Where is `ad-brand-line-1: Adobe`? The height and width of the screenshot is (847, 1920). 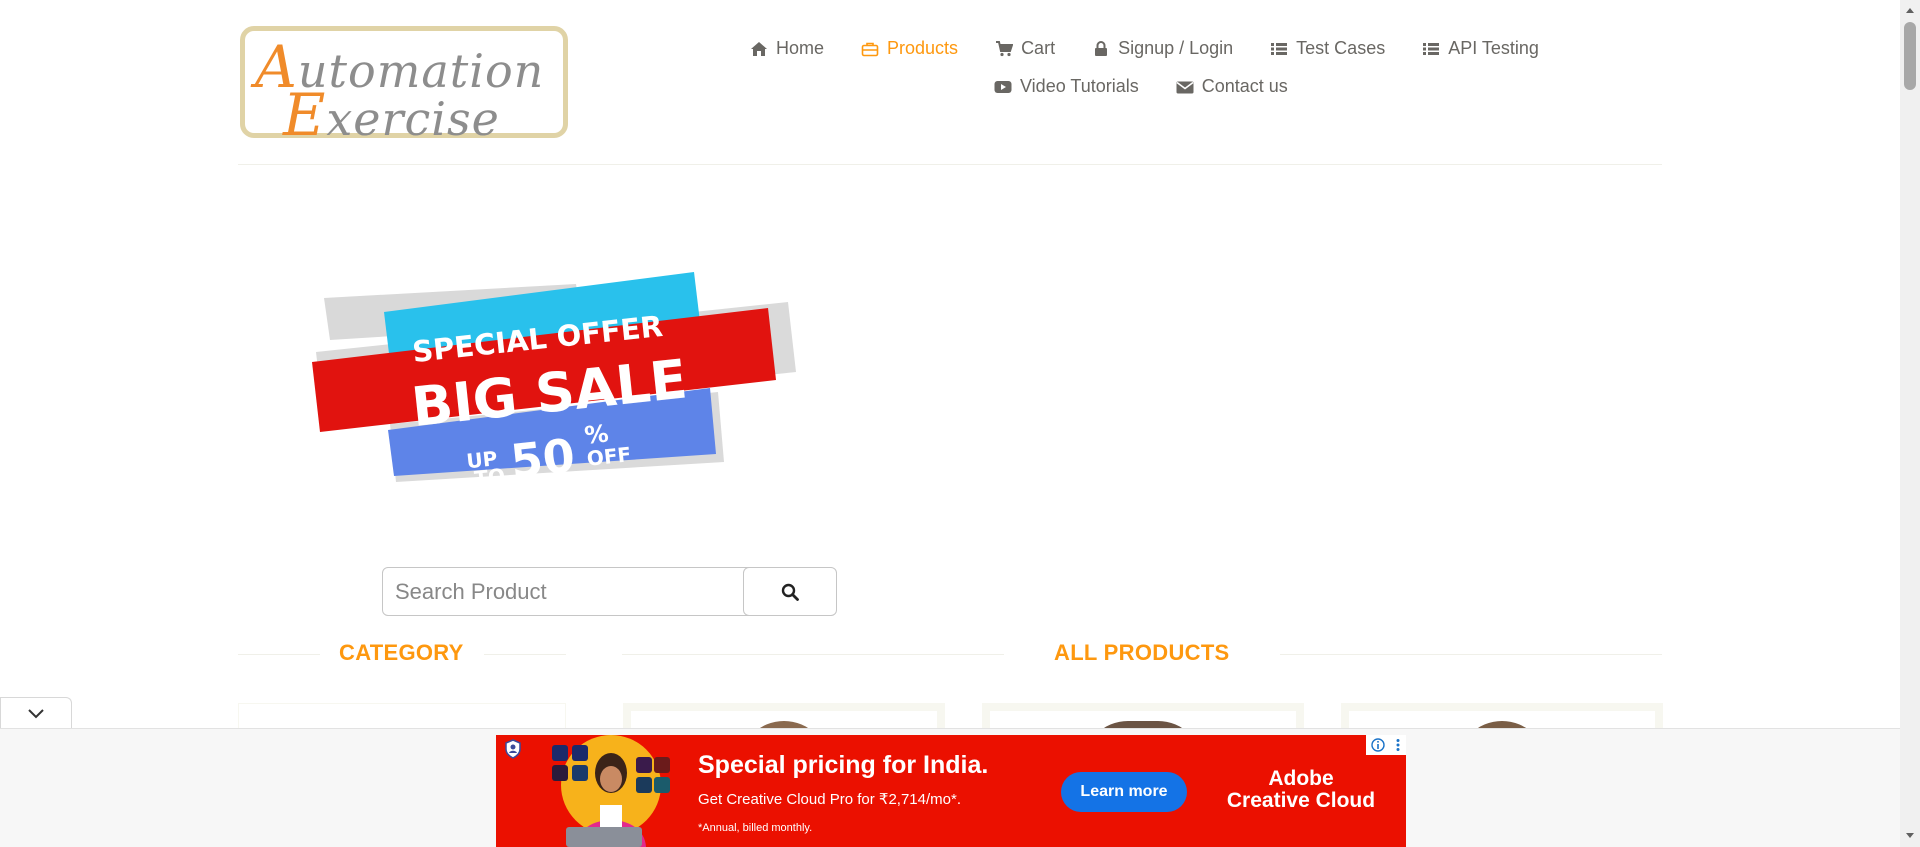 ad-brand-line-1: Adobe is located at coordinates (1301, 778).